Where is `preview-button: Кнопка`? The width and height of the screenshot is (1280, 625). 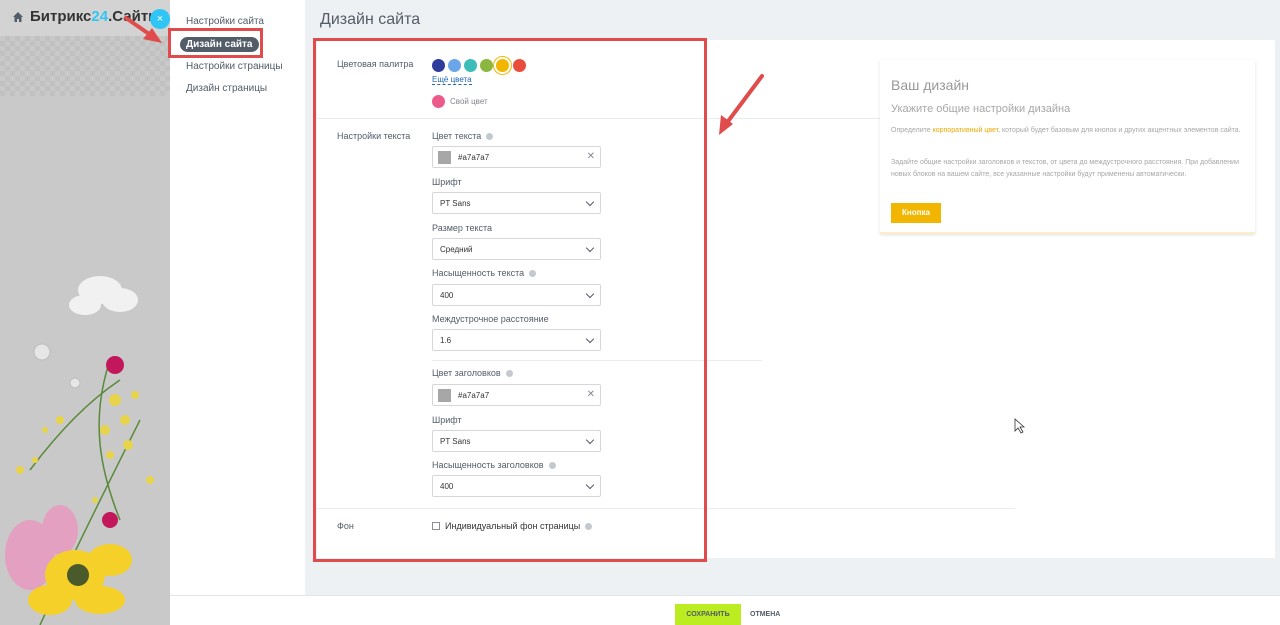
preview-button: Кнопка is located at coordinates (916, 213).